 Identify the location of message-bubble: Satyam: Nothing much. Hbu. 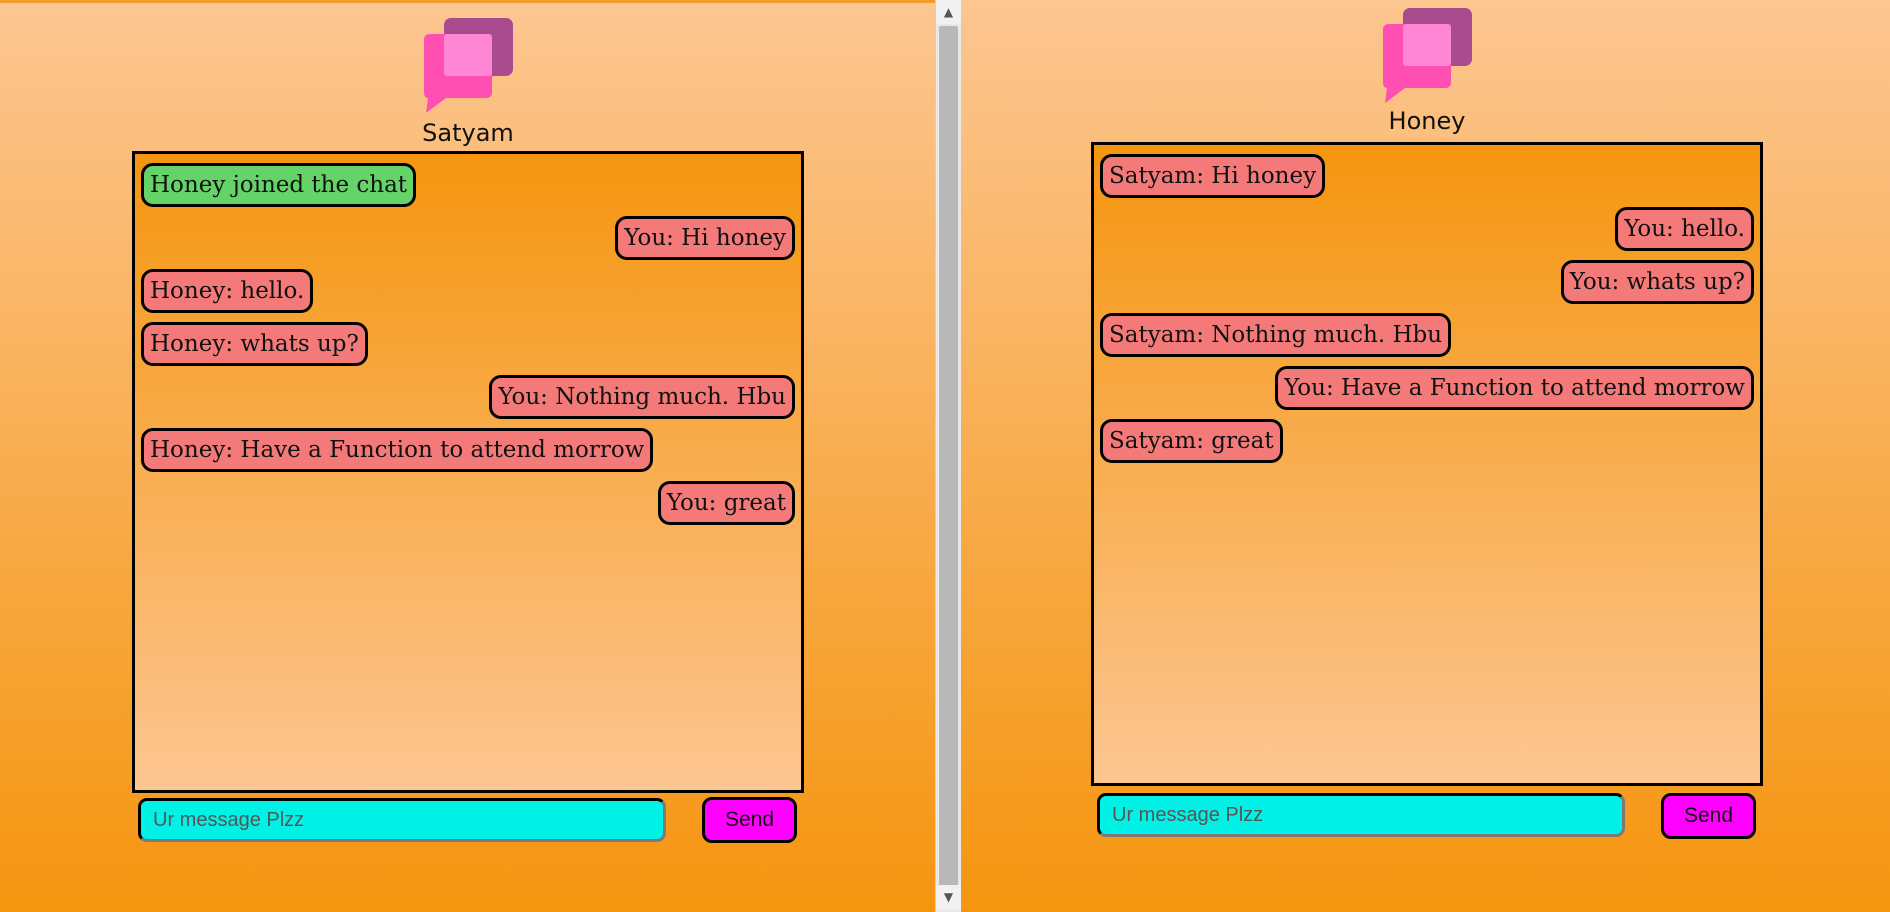
(1276, 335).